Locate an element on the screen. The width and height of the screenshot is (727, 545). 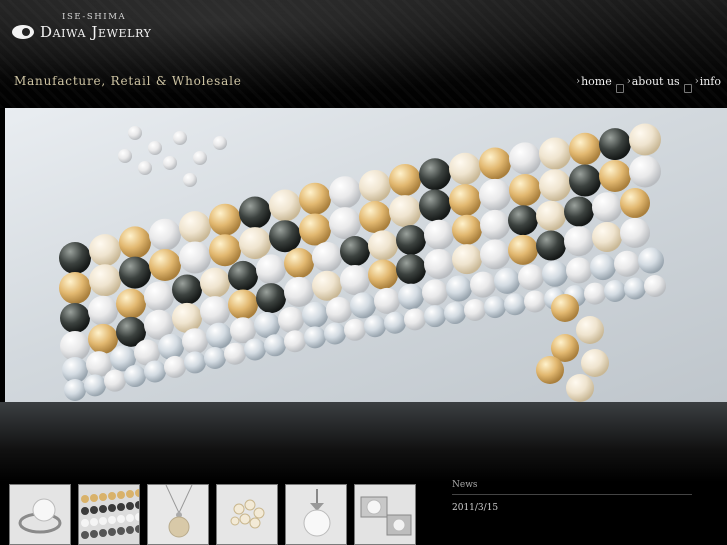
nav-info: › info is located at coordinates (708, 81).